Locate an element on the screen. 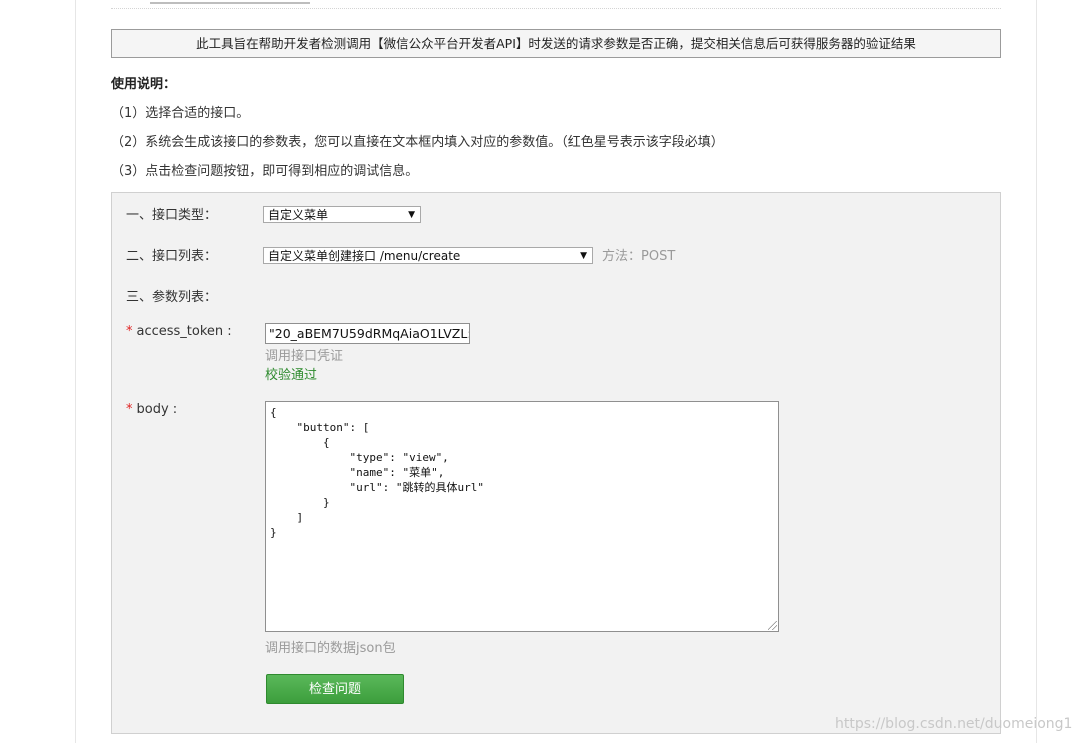 The image size is (1075, 743). interface-list-label: 二、接口列表： is located at coordinates (172, 256).